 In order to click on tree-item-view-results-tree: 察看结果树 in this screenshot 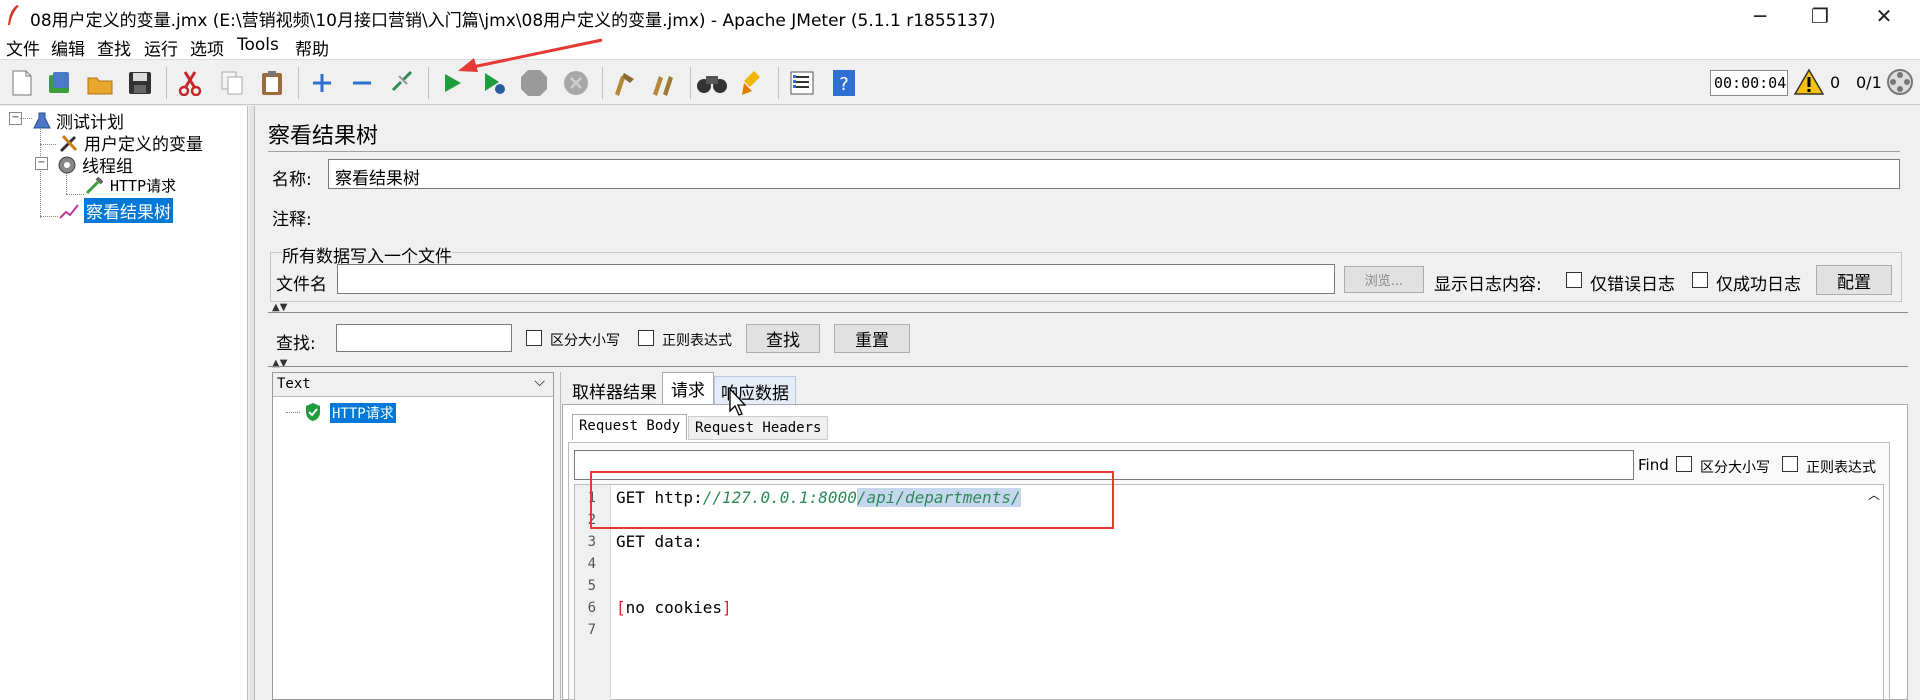, I will do `click(115, 210)`.